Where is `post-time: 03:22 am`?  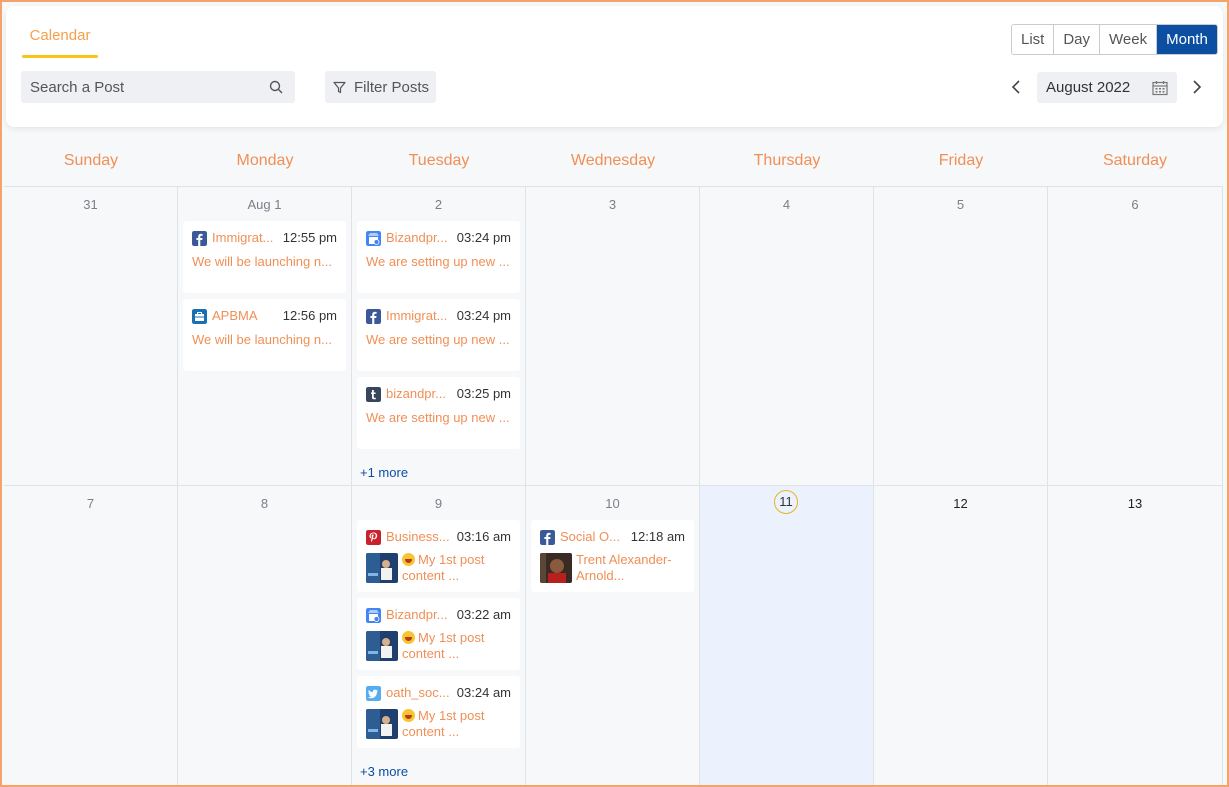 post-time: 03:22 am is located at coordinates (483, 614).